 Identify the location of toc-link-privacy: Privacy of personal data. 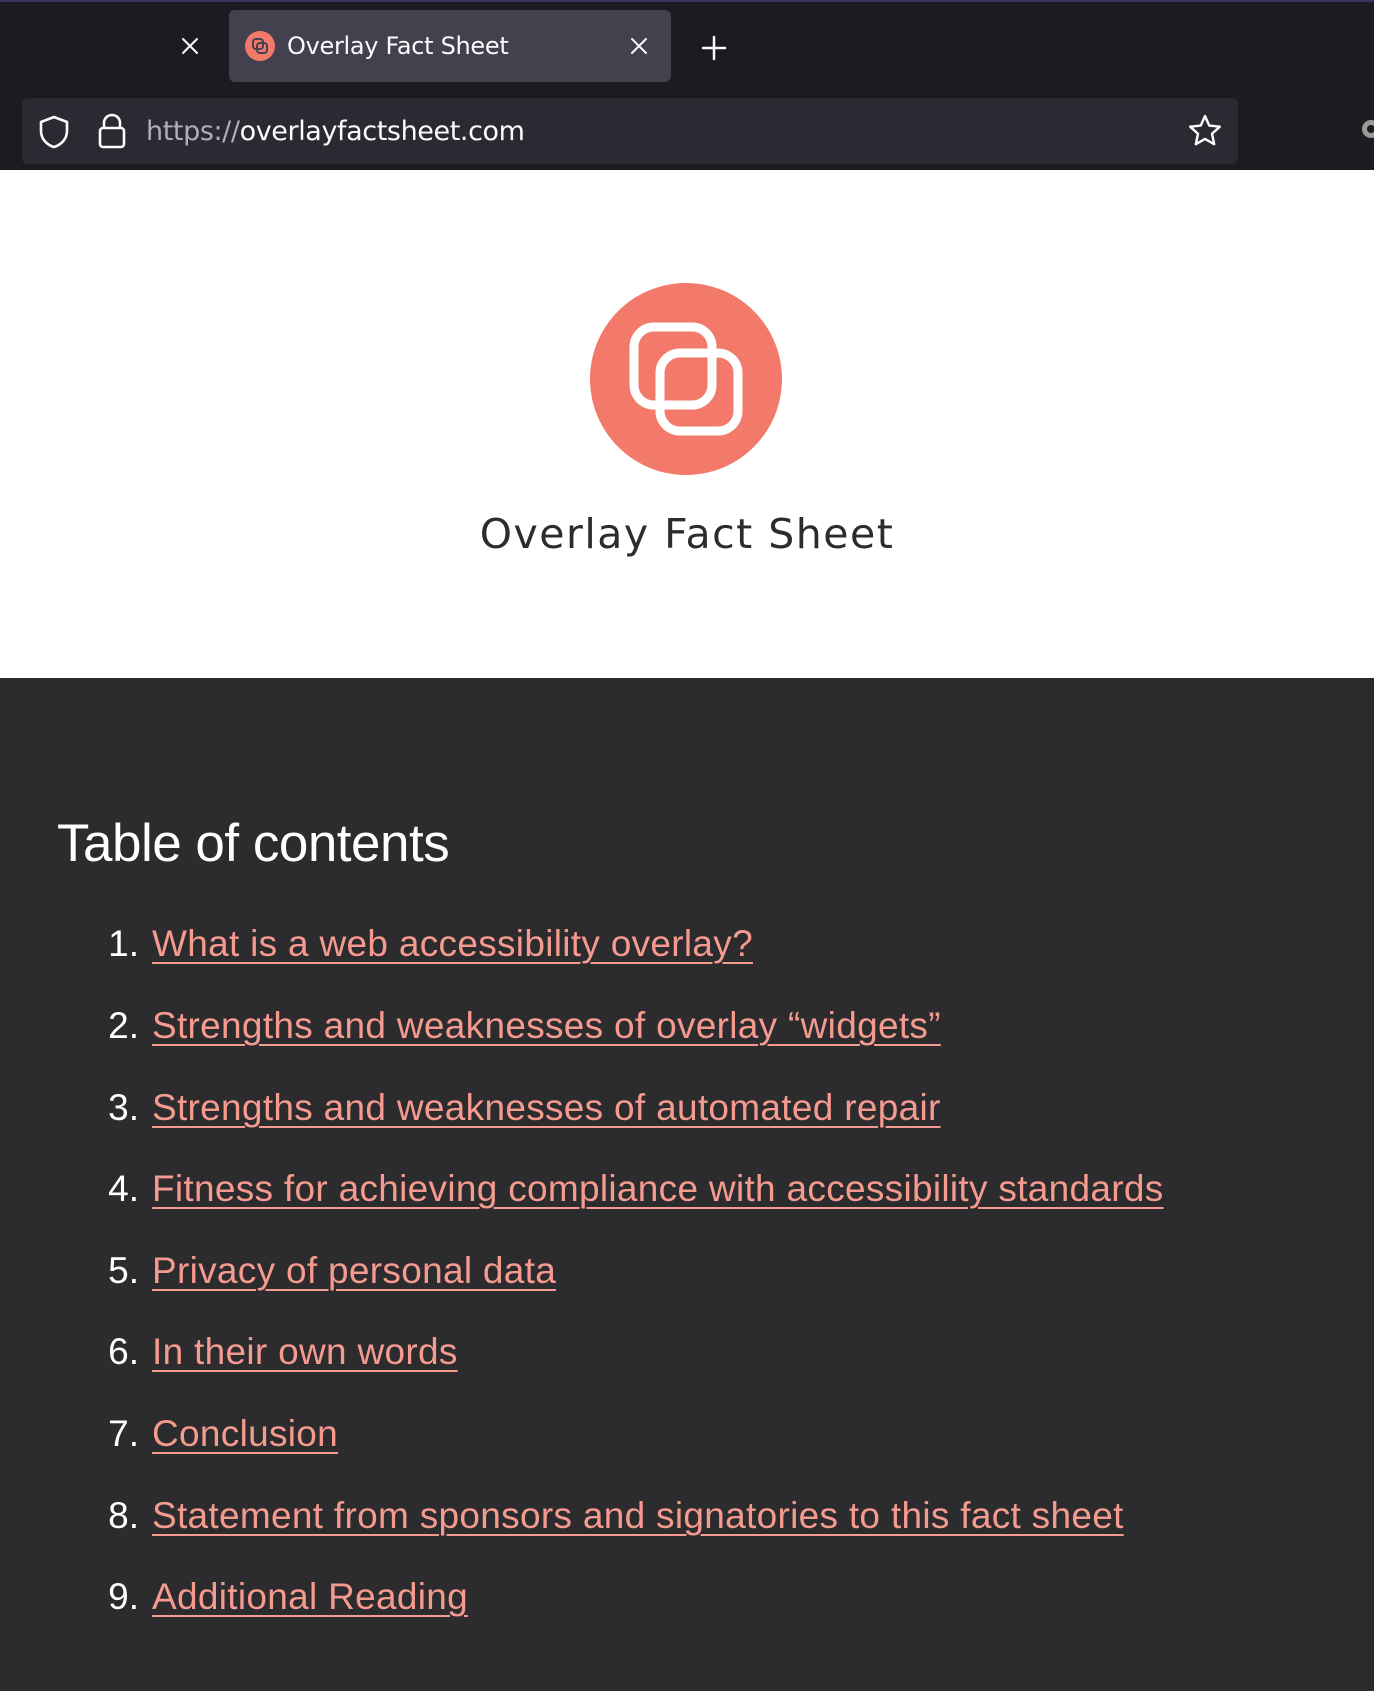
(354, 1271).